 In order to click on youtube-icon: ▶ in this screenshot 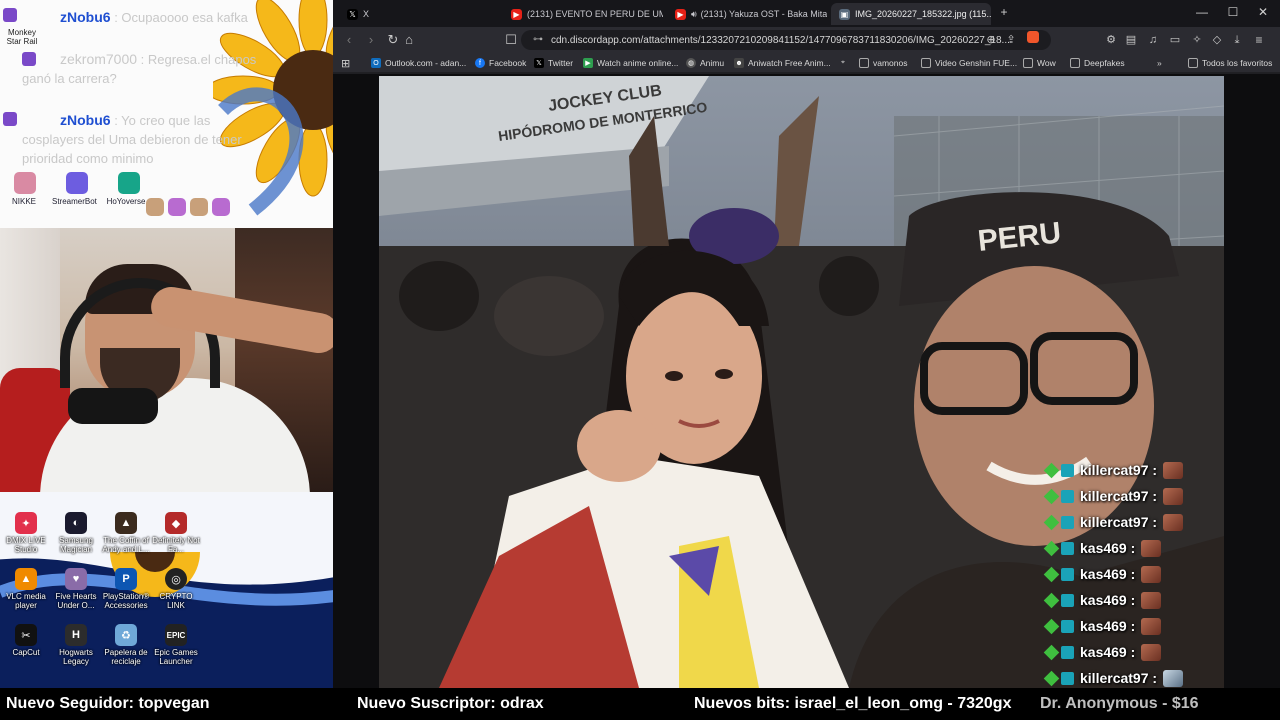, I will do `click(516, 14)`.